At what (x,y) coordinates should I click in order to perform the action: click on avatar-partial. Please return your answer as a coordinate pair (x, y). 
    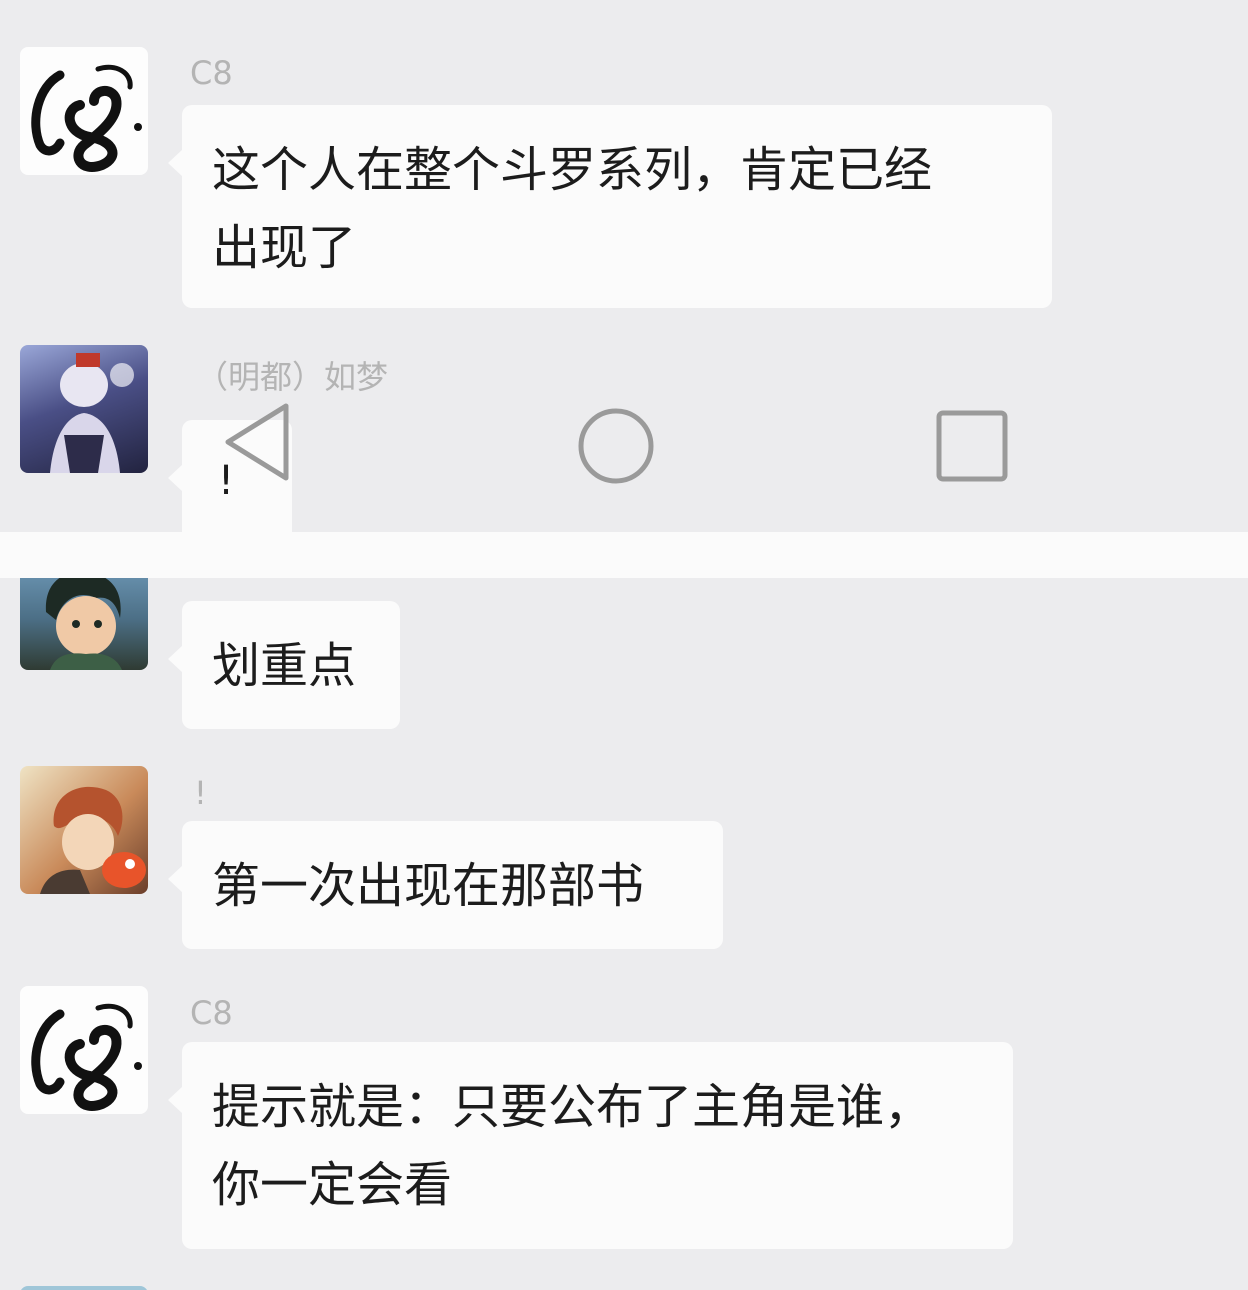
    Looking at the image, I should click on (84, 1288).